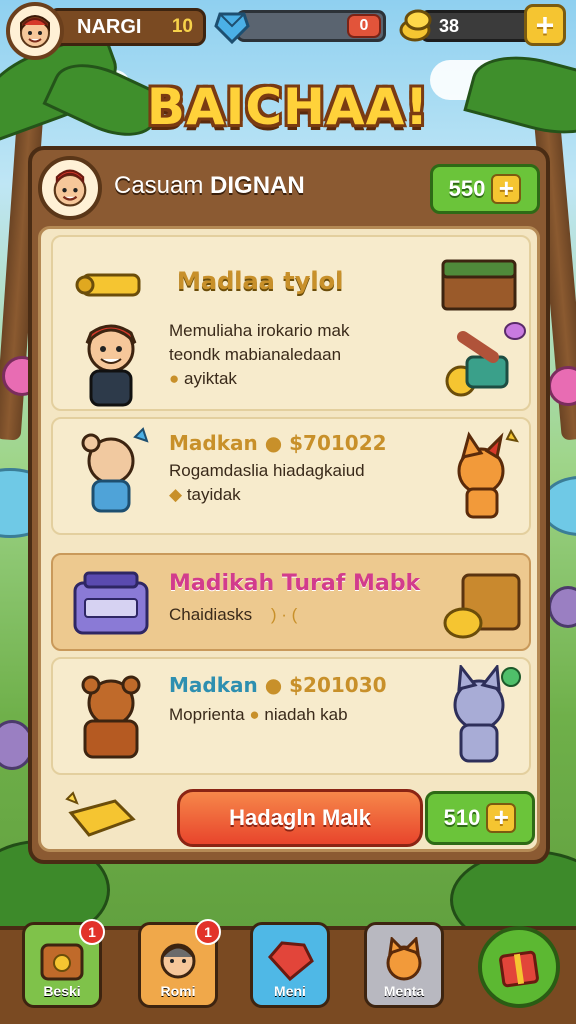 This screenshot has height=1024, width=576. I want to click on gift-box-icon, so click(519, 969).